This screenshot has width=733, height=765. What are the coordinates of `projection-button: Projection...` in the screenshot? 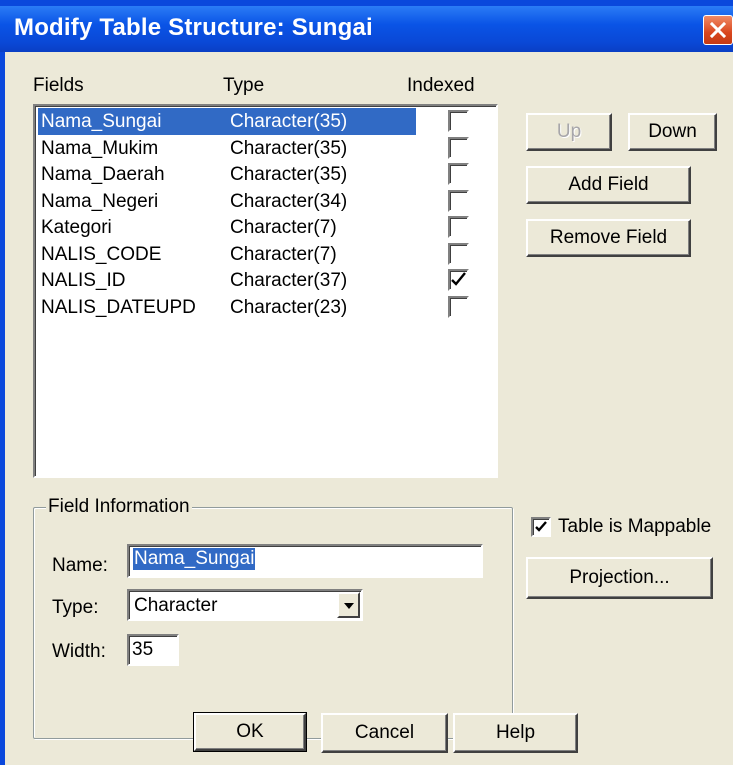 It's located at (619, 578).